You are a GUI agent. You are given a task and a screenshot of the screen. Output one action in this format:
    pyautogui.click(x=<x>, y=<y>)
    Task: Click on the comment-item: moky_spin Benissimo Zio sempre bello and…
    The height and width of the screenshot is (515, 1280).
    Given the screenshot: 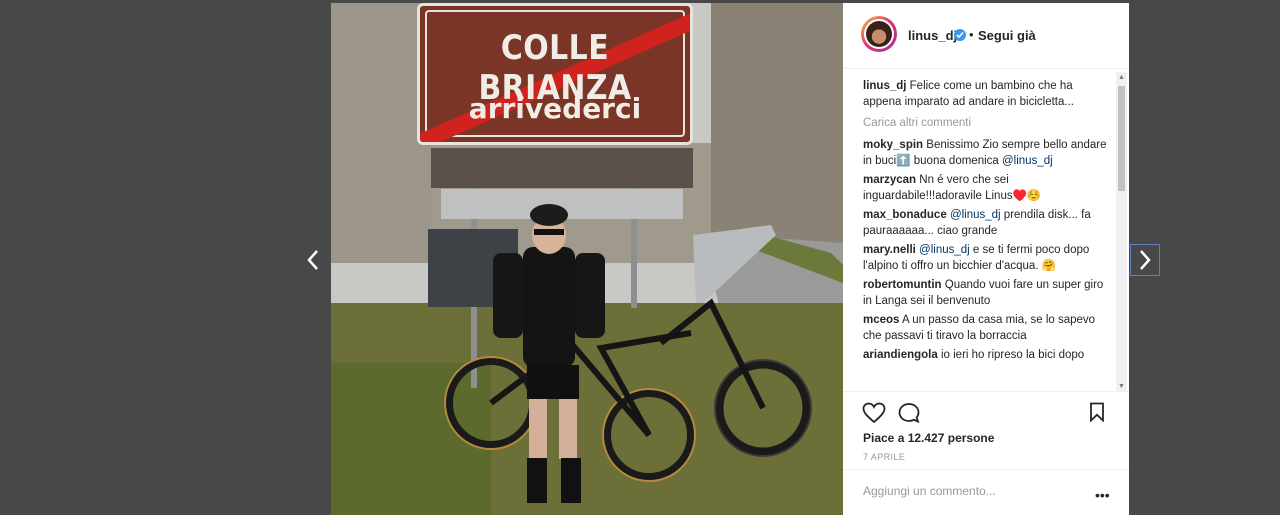 What is the action you would take?
    pyautogui.click(x=988, y=153)
    